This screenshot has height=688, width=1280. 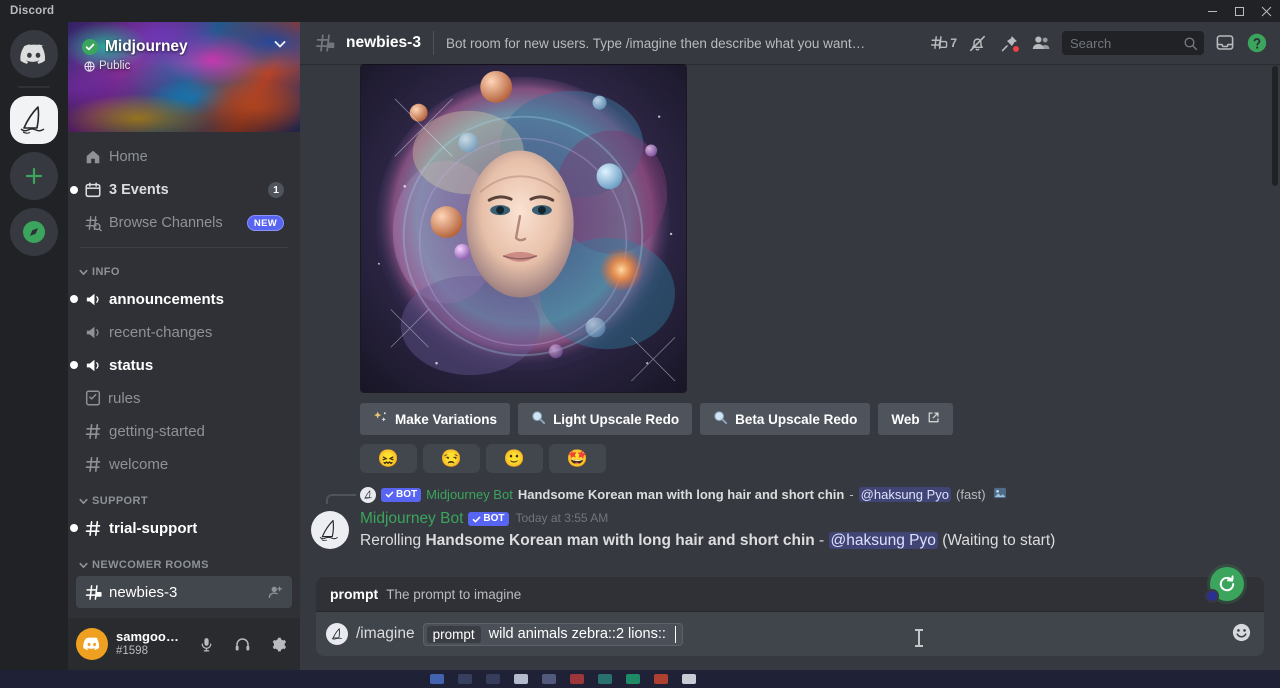 I want to click on deafen-button, so click(x=242, y=644).